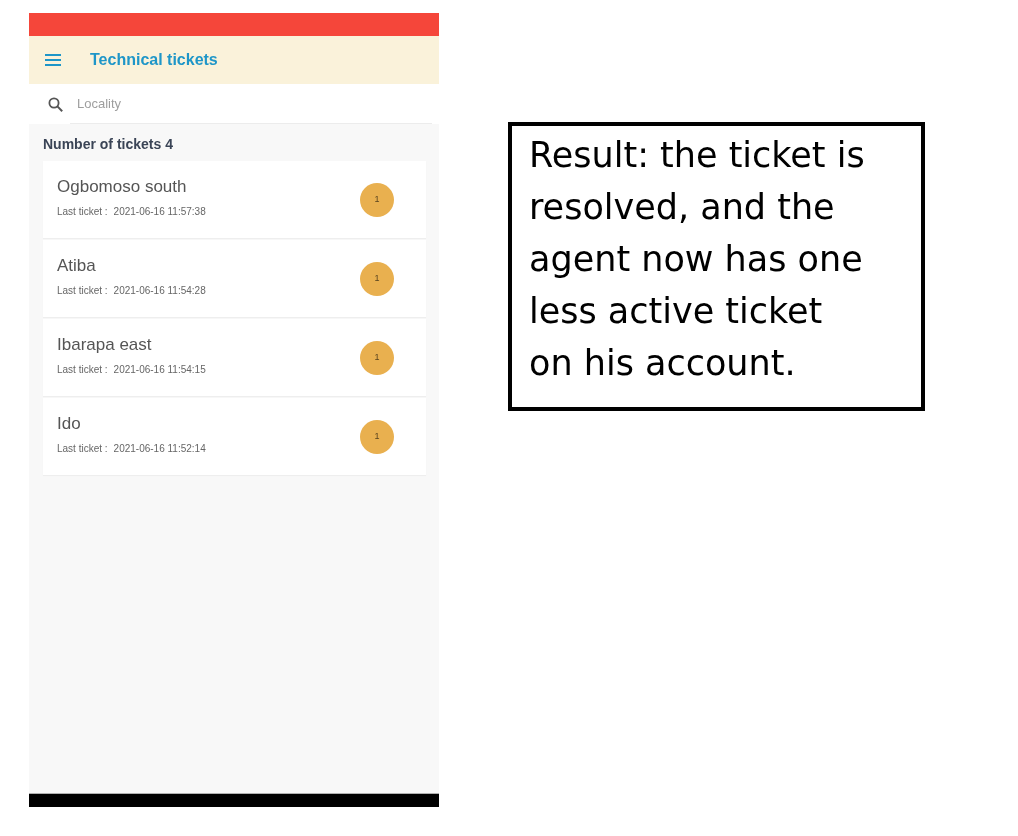 Image resolution: width=1018 pixels, height=836 pixels. Describe the element at coordinates (234, 199) in the screenshot. I see `locality-list-item: Ogbomoso south Last ticket : 2021-06-16 11:57:38 1` at that location.